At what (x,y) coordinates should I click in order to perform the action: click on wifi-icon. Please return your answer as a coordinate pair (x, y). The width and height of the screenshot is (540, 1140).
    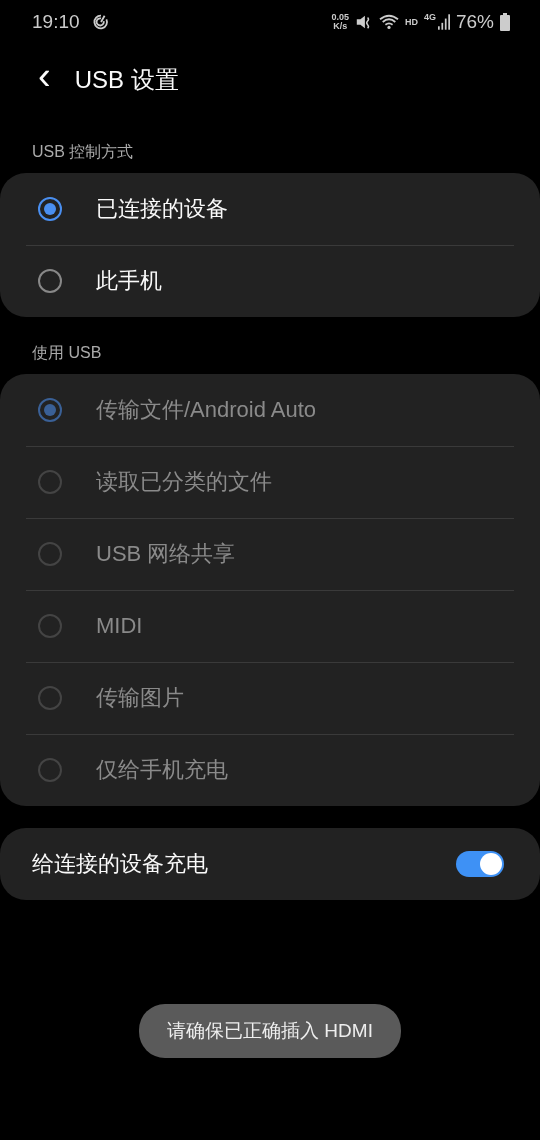
    Looking at the image, I should click on (388, 22).